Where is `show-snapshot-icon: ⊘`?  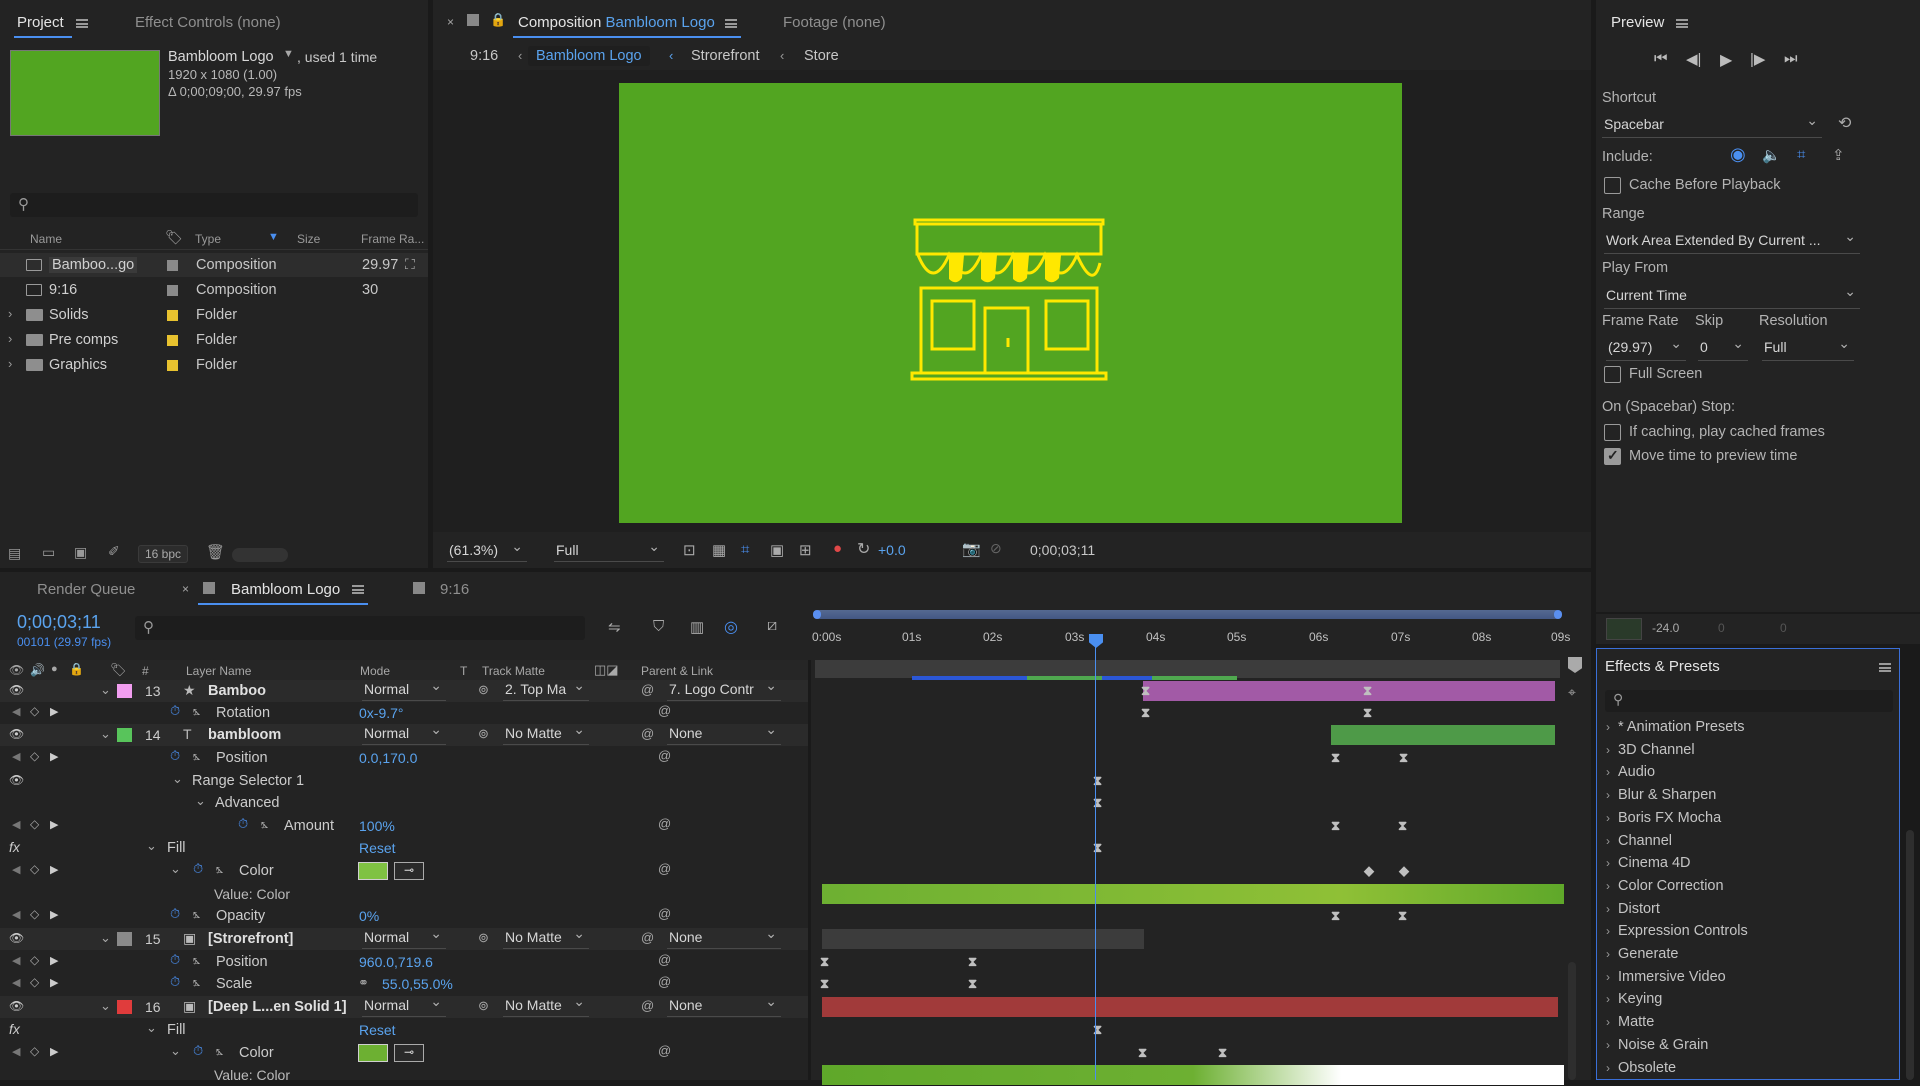 show-snapshot-icon: ⊘ is located at coordinates (996, 548).